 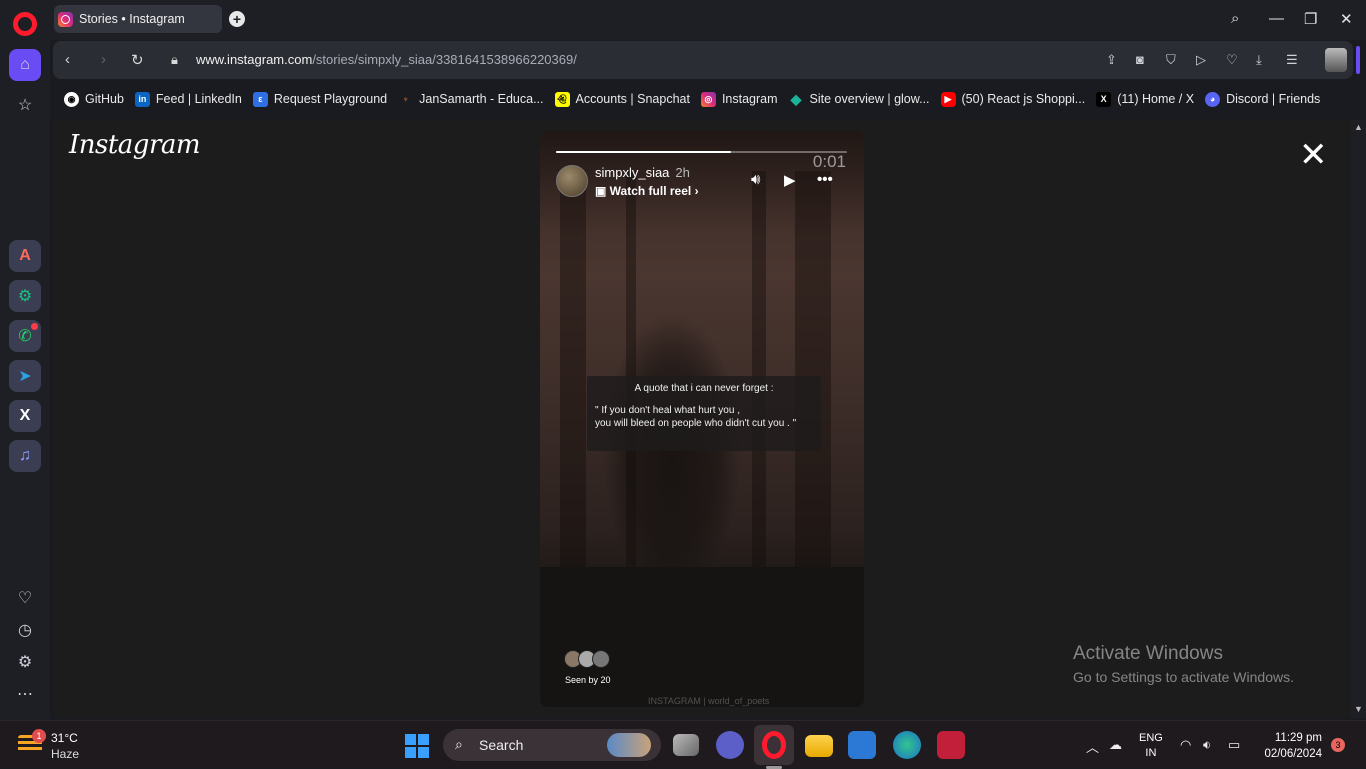 I want to click on restore-icon: ❐, so click(x=1310, y=19).